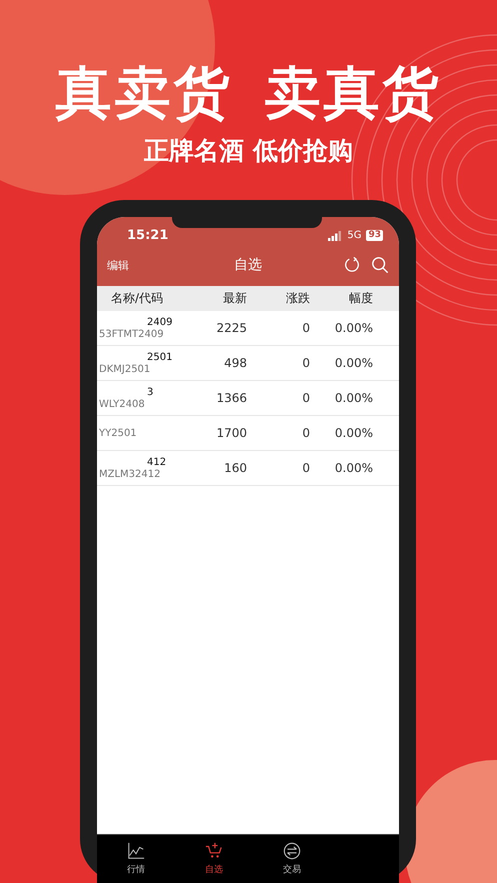 This screenshot has height=883, width=497. Describe the element at coordinates (137, 298) in the screenshot. I see `column-header: 名称/代码` at that location.